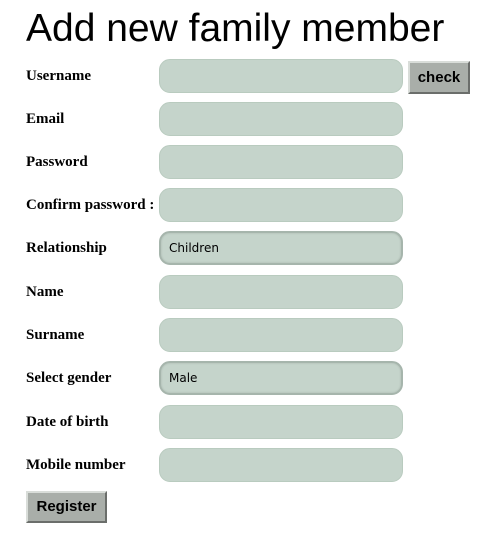 The width and height of the screenshot is (493, 533). I want to click on mobile-number-row: Mobile number, so click(246, 465).